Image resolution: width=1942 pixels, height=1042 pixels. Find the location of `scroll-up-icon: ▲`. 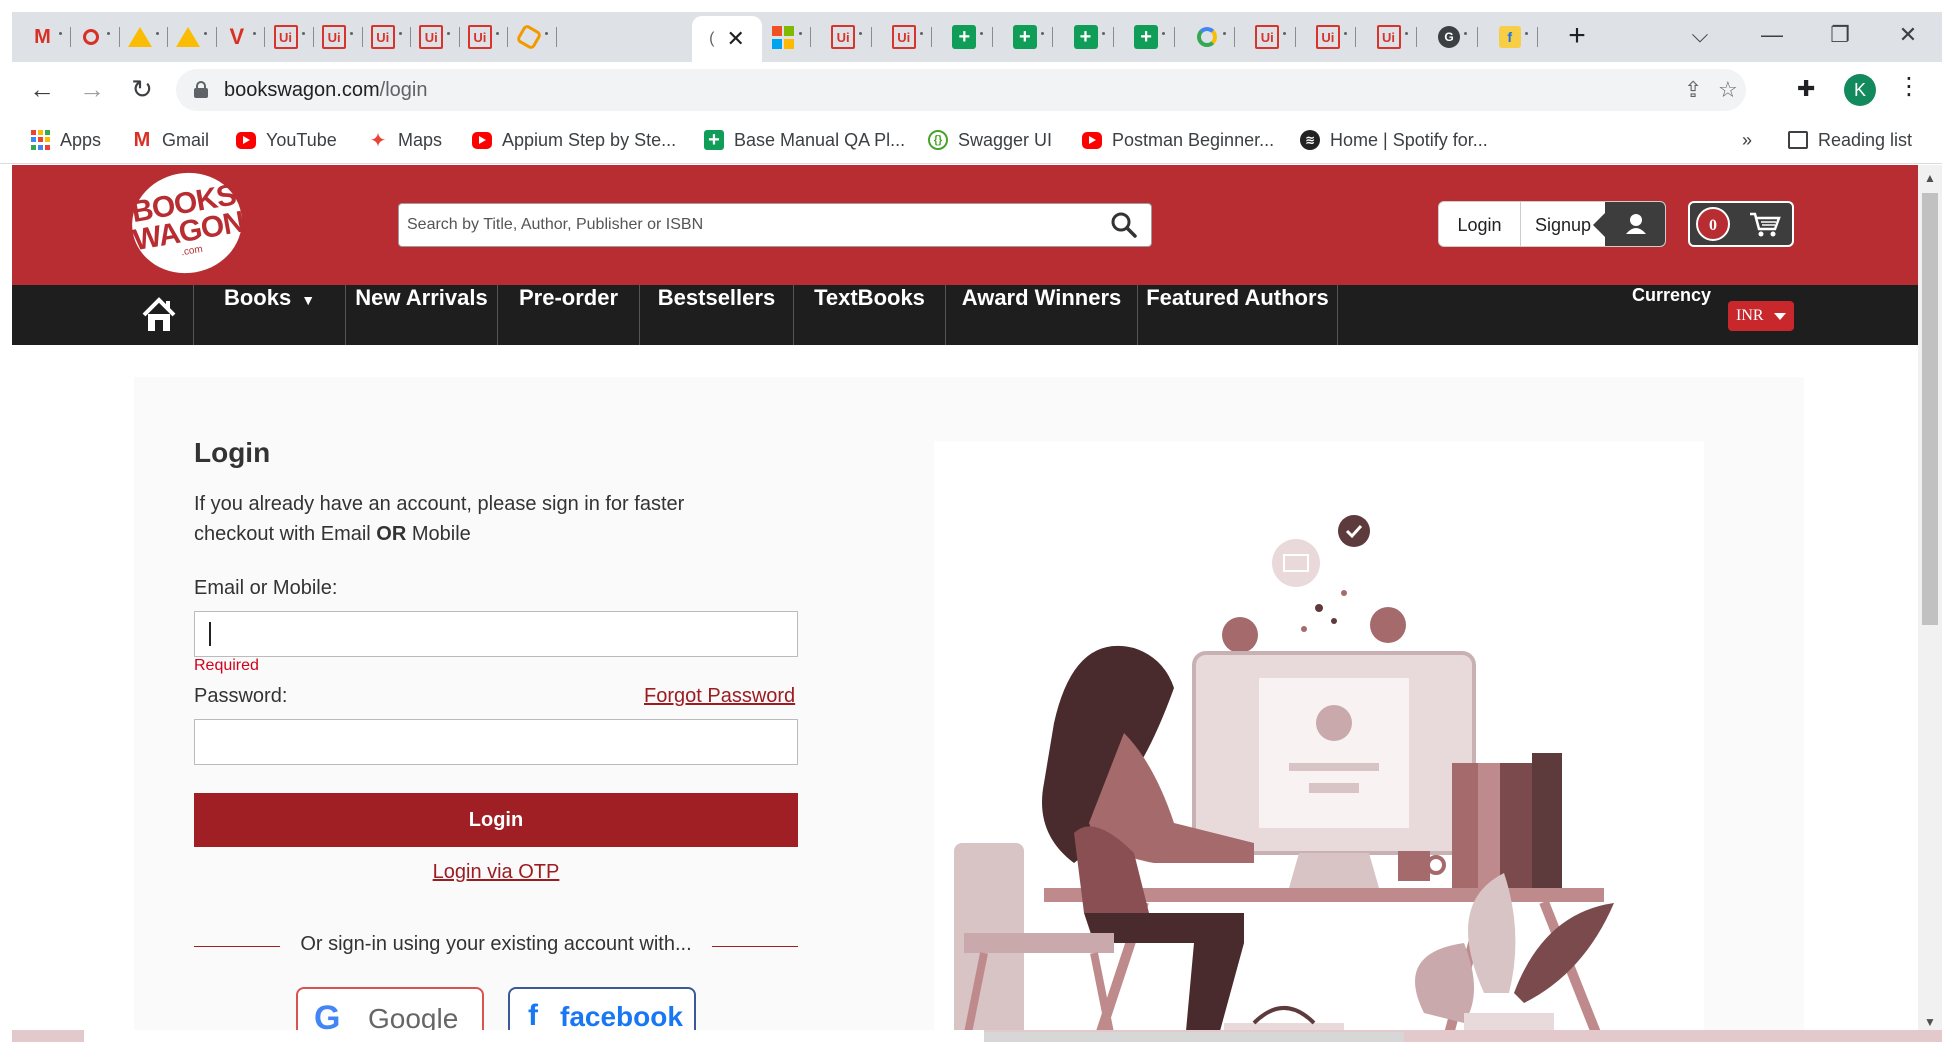

scroll-up-icon: ▲ is located at coordinates (1930, 178).